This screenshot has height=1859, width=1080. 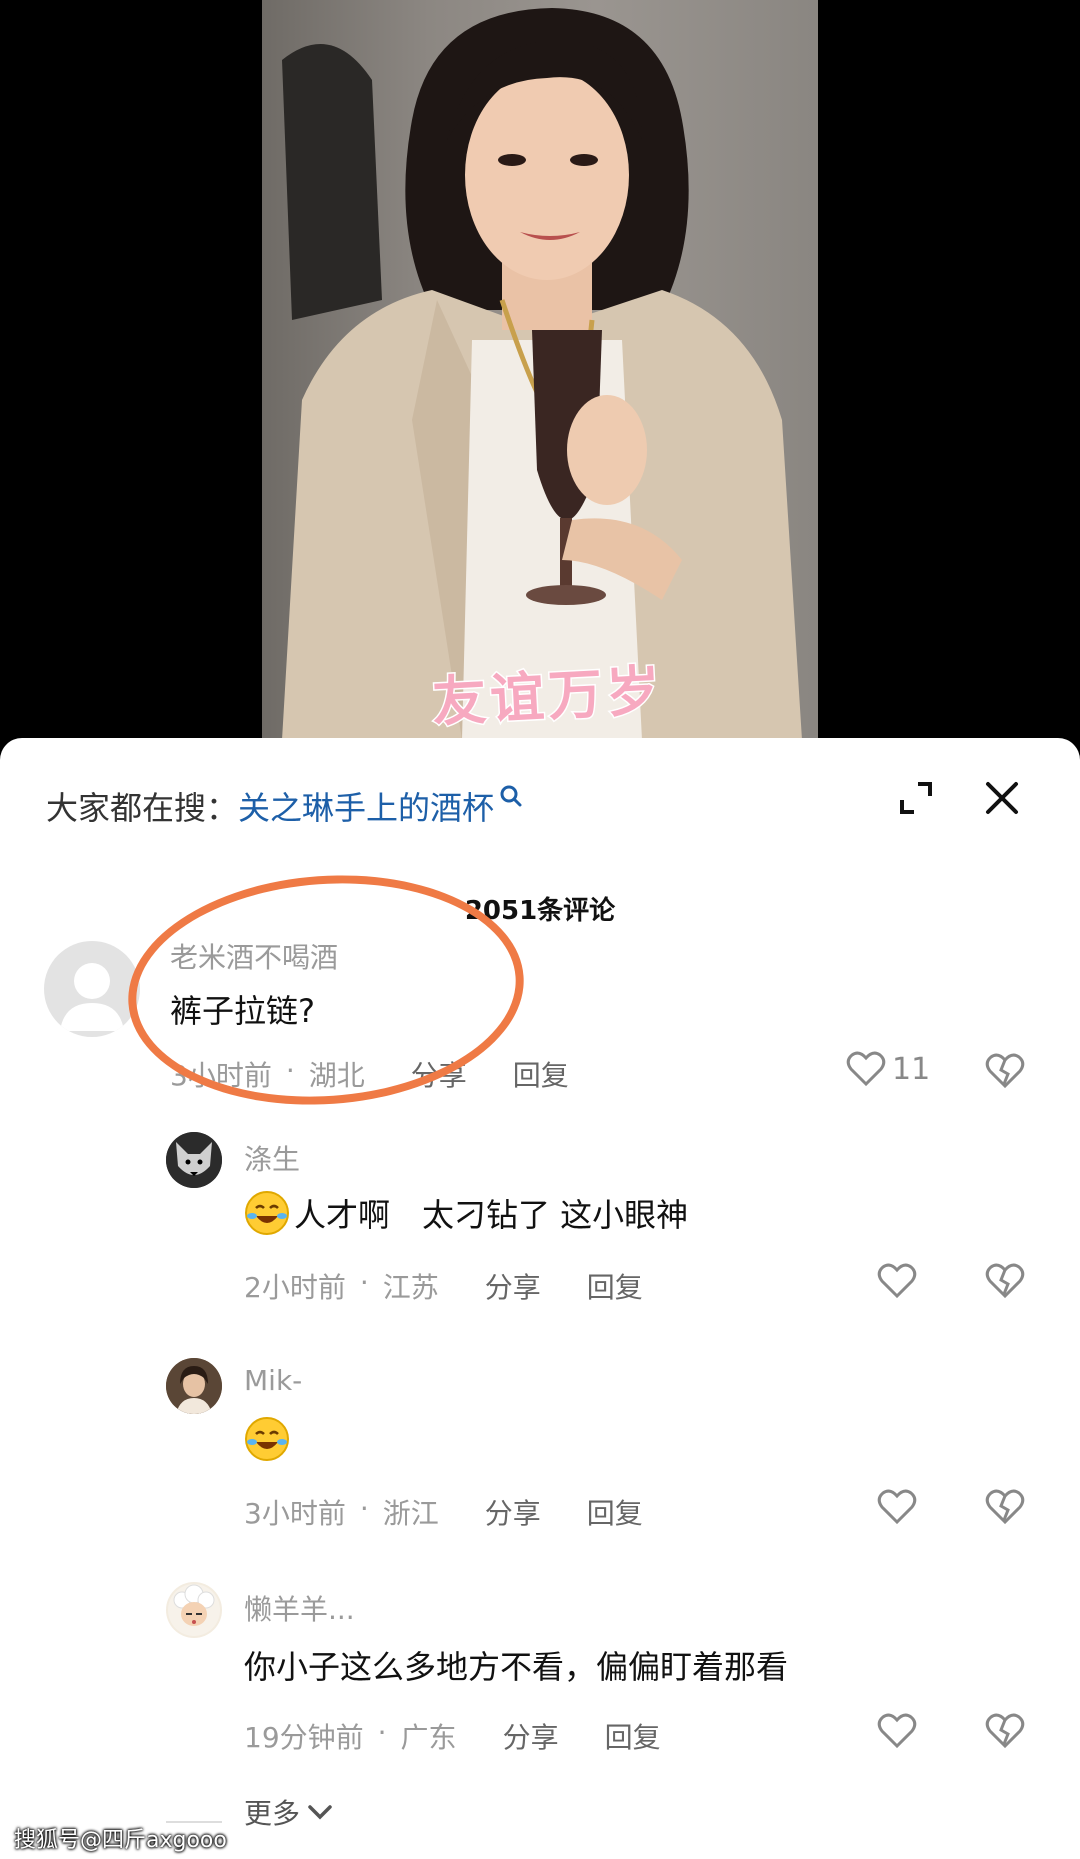 I want to click on comment-text: 人才啊 太刁钻了 这小眼神, so click(x=491, y=1215).